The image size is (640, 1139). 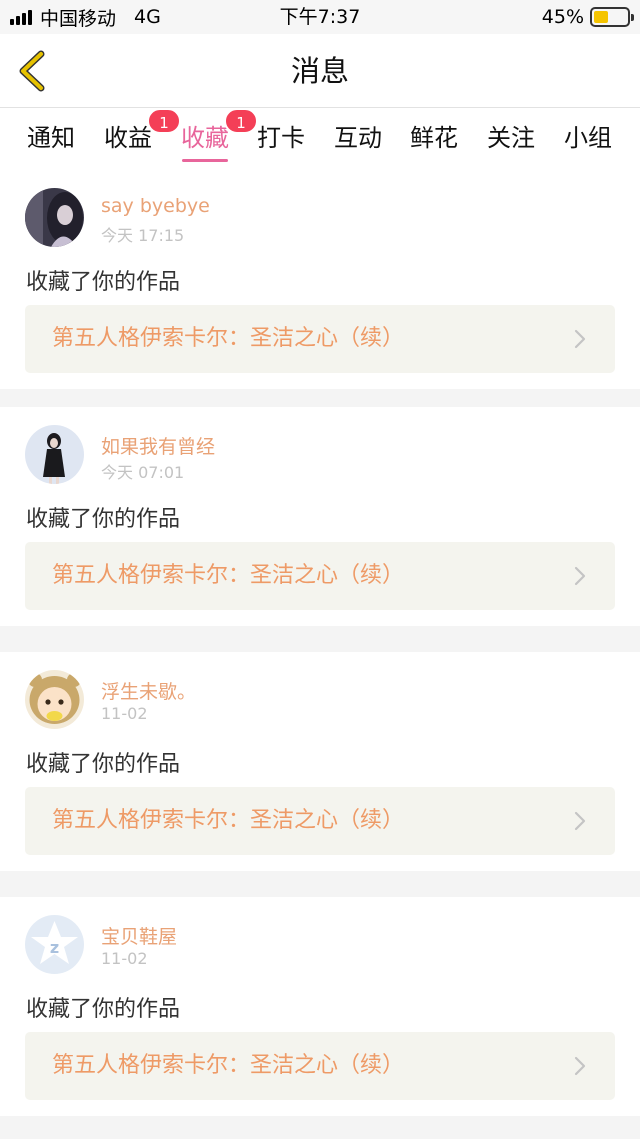 I want to click on active-tab-underline, so click(x=205, y=160).